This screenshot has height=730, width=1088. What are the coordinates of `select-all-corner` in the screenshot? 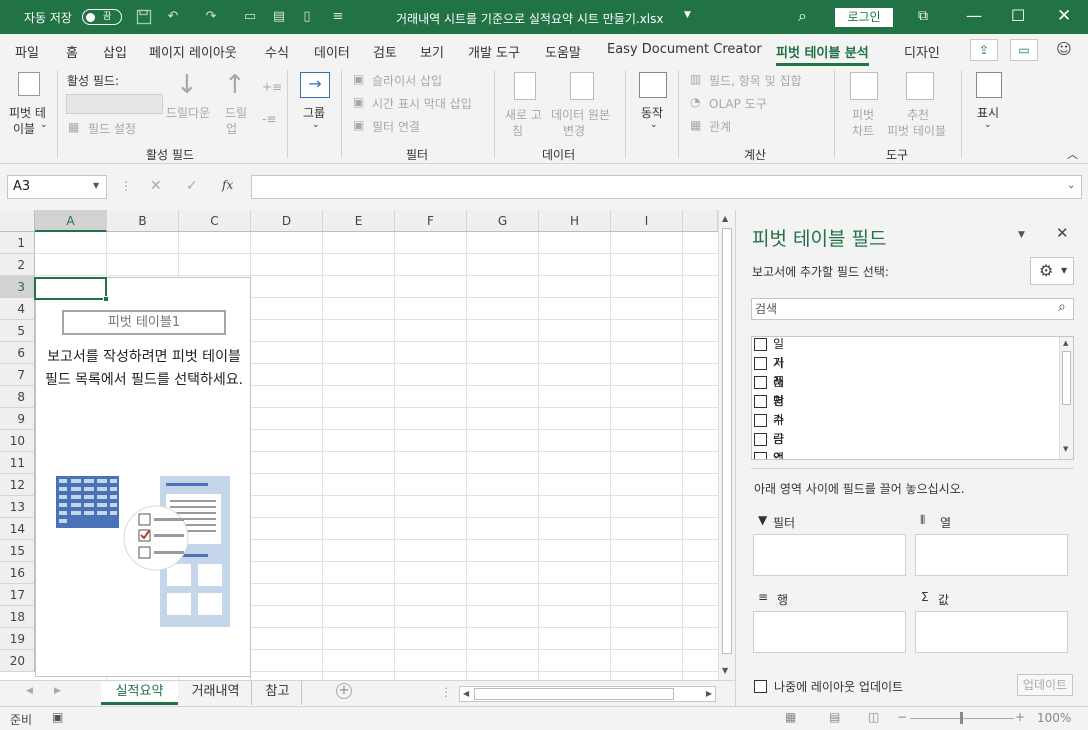 It's located at (17, 221).